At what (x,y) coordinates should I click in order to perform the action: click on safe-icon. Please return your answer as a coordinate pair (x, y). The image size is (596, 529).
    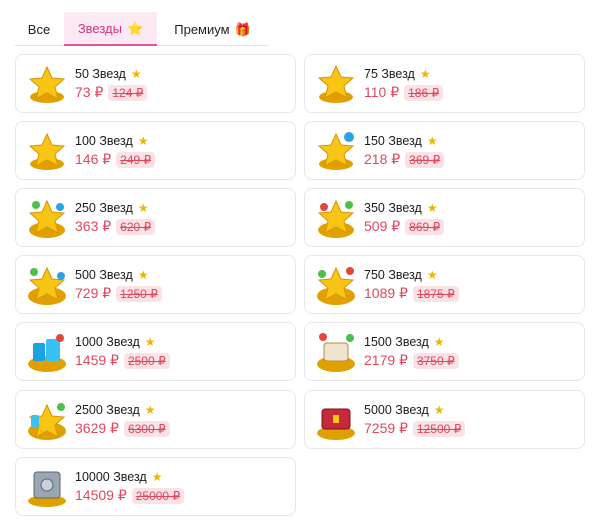
    Looking at the image, I should click on (47, 489).